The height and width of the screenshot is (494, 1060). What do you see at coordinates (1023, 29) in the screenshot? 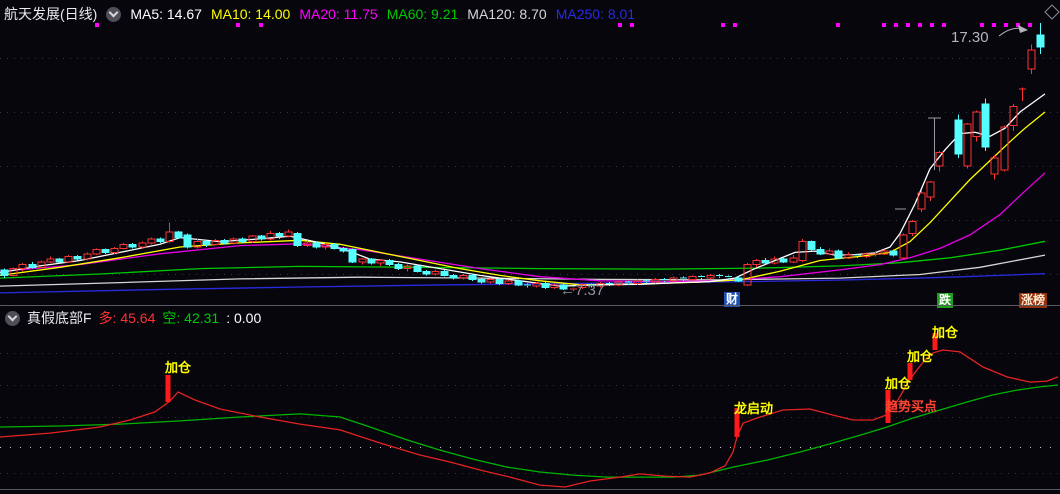
I see `high-price-arrowhead` at bounding box center [1023, 29].